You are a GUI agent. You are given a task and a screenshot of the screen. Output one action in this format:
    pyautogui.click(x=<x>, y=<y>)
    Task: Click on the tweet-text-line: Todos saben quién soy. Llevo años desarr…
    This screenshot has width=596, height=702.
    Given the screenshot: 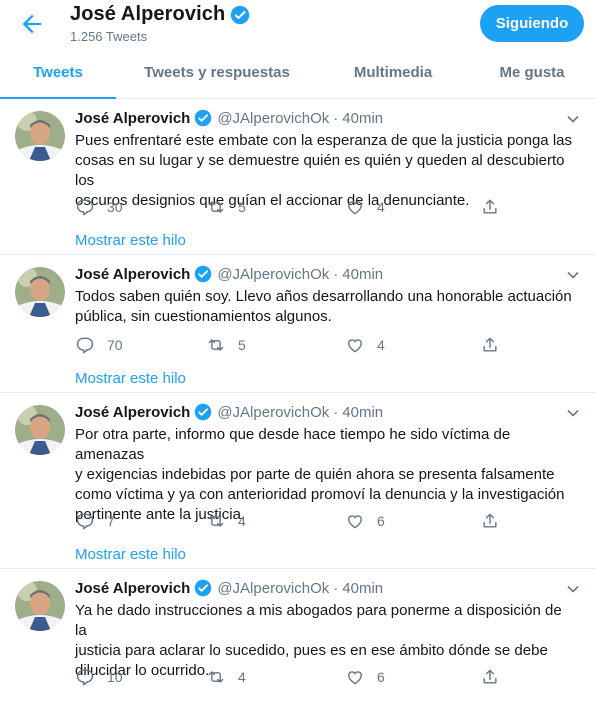 What is the action you would take?
    pyautogui.click(x=323, y=296)
    